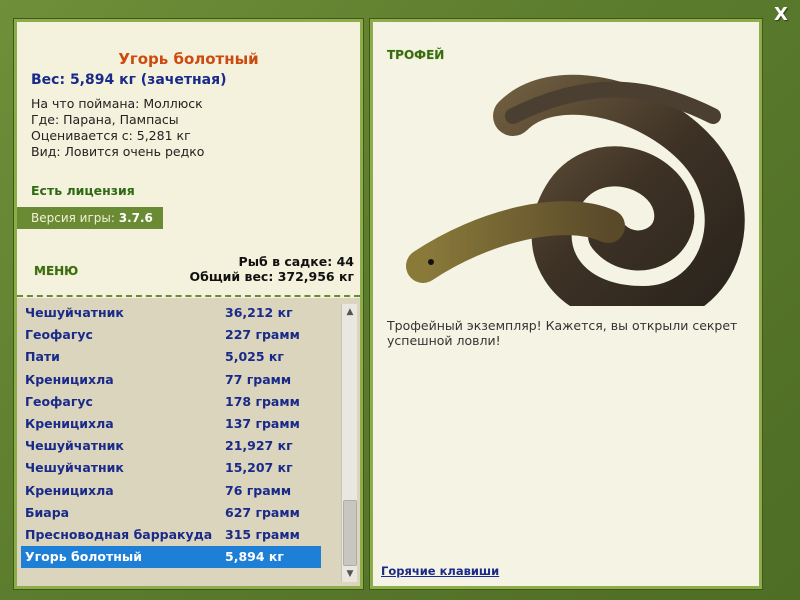 This screenshot has height=600, width=800. Describe the element at coordinates (349, 443) in the screenshot. I see `catch-list-scrollbar: ▲ ▼` at that location.